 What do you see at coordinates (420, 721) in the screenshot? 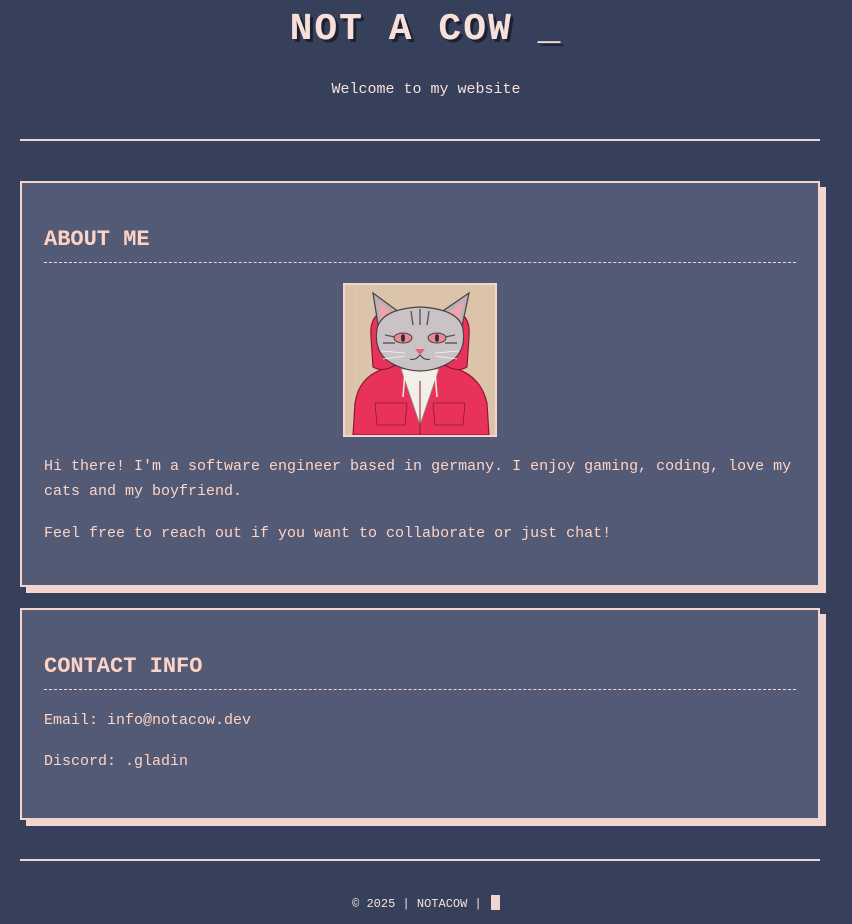
I see `contact-email: Email: info@notacow.dev` at bounding box center [420, 721].